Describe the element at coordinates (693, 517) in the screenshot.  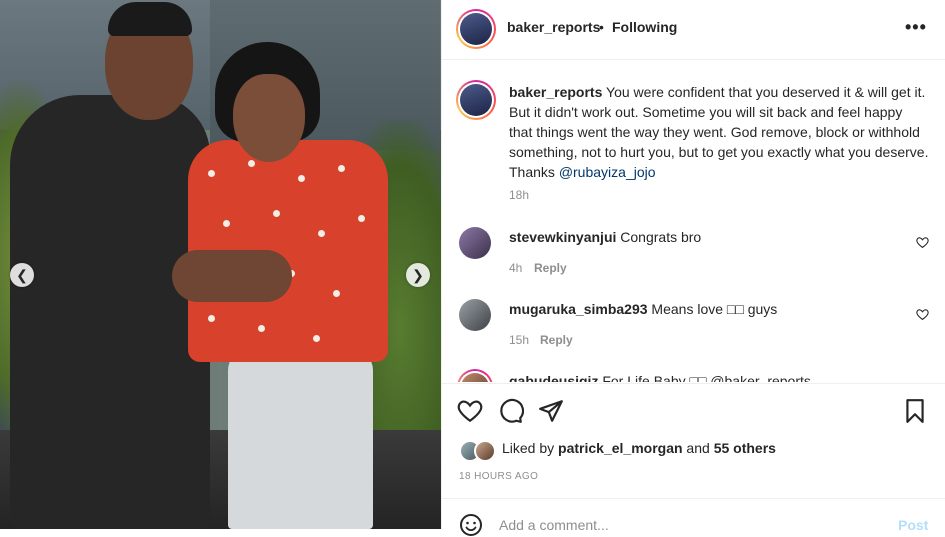
I see `add-comment-bar: Add a comment... Post` at that location.